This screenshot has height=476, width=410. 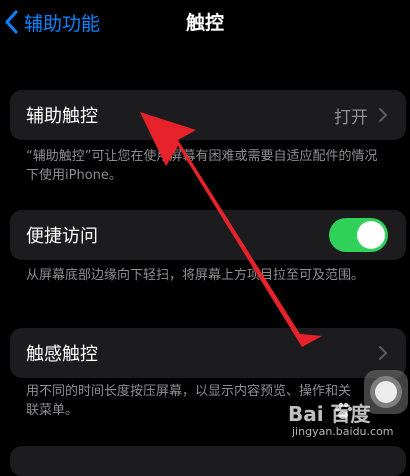 What do you see at coordinates (351, 117) in the screenshot?
I see `assistive-touch-value: 打开` at bounding box center [351, 117].